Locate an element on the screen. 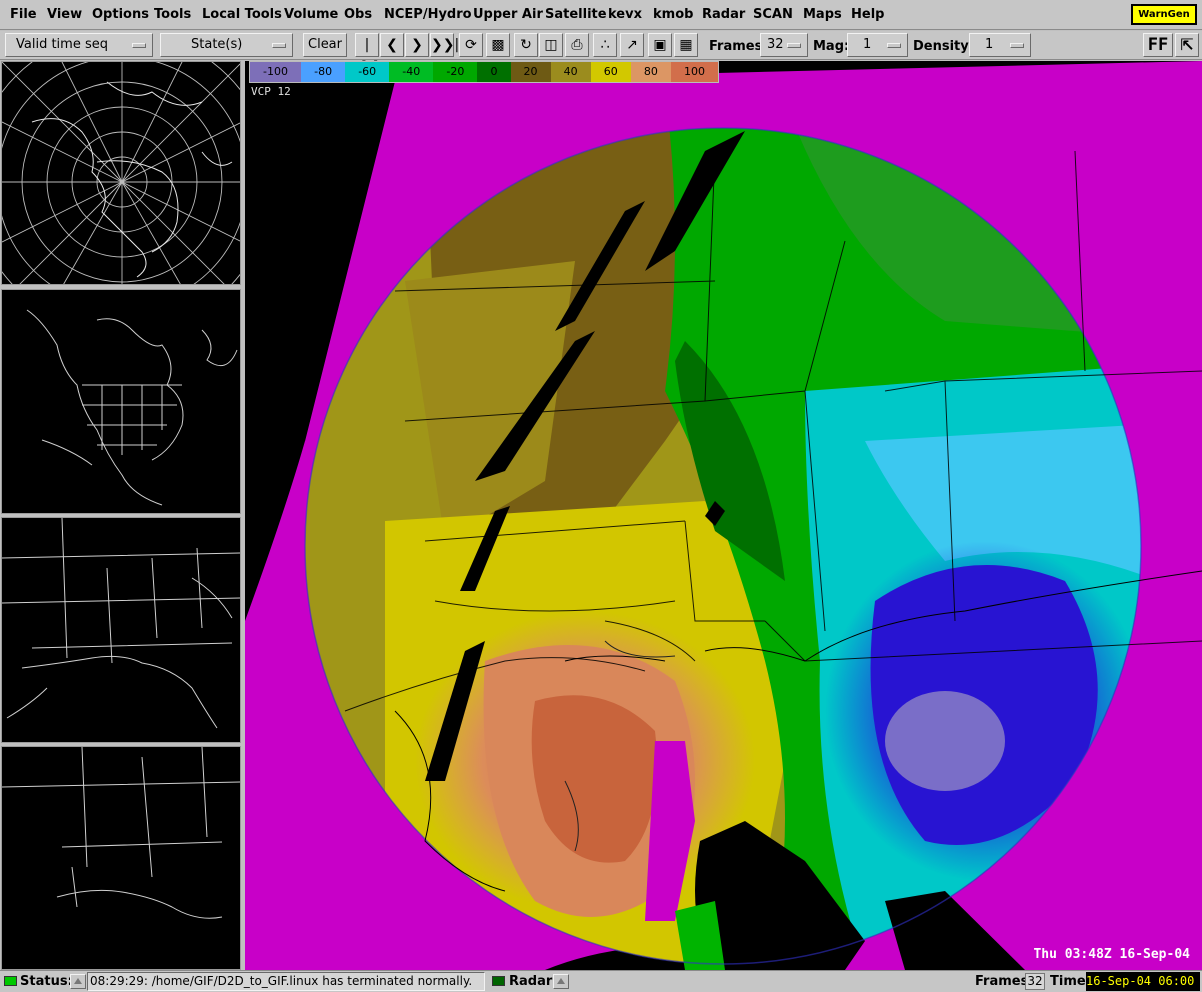  menu-maps: Maps is located at coordinates (822, 14).